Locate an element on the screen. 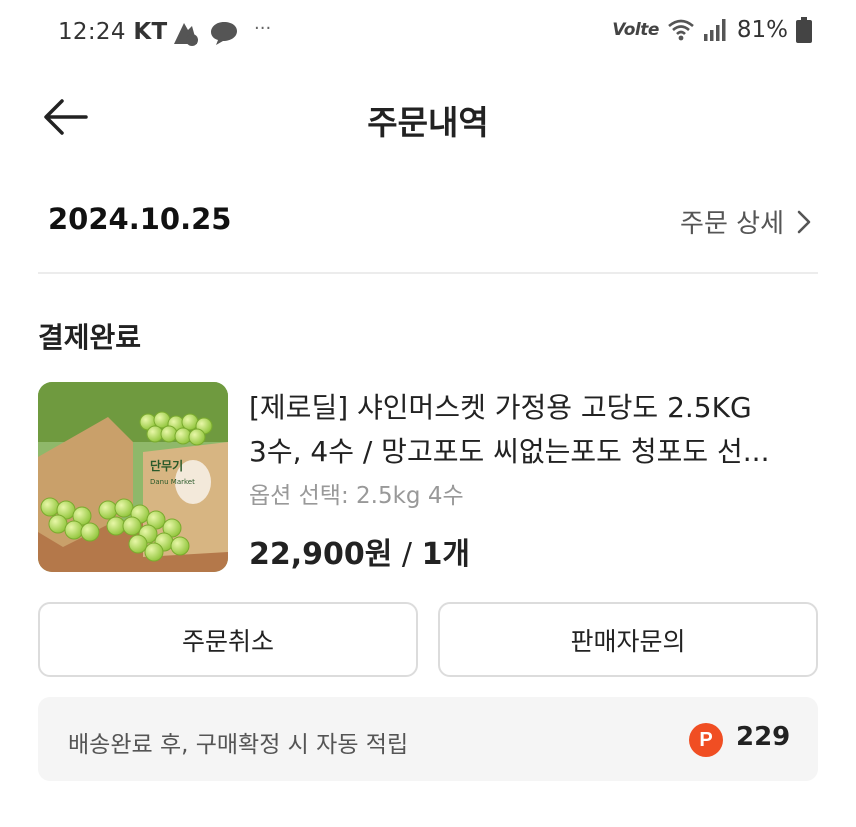  product-quantity: 1개 is located at coordinates (446, 554).